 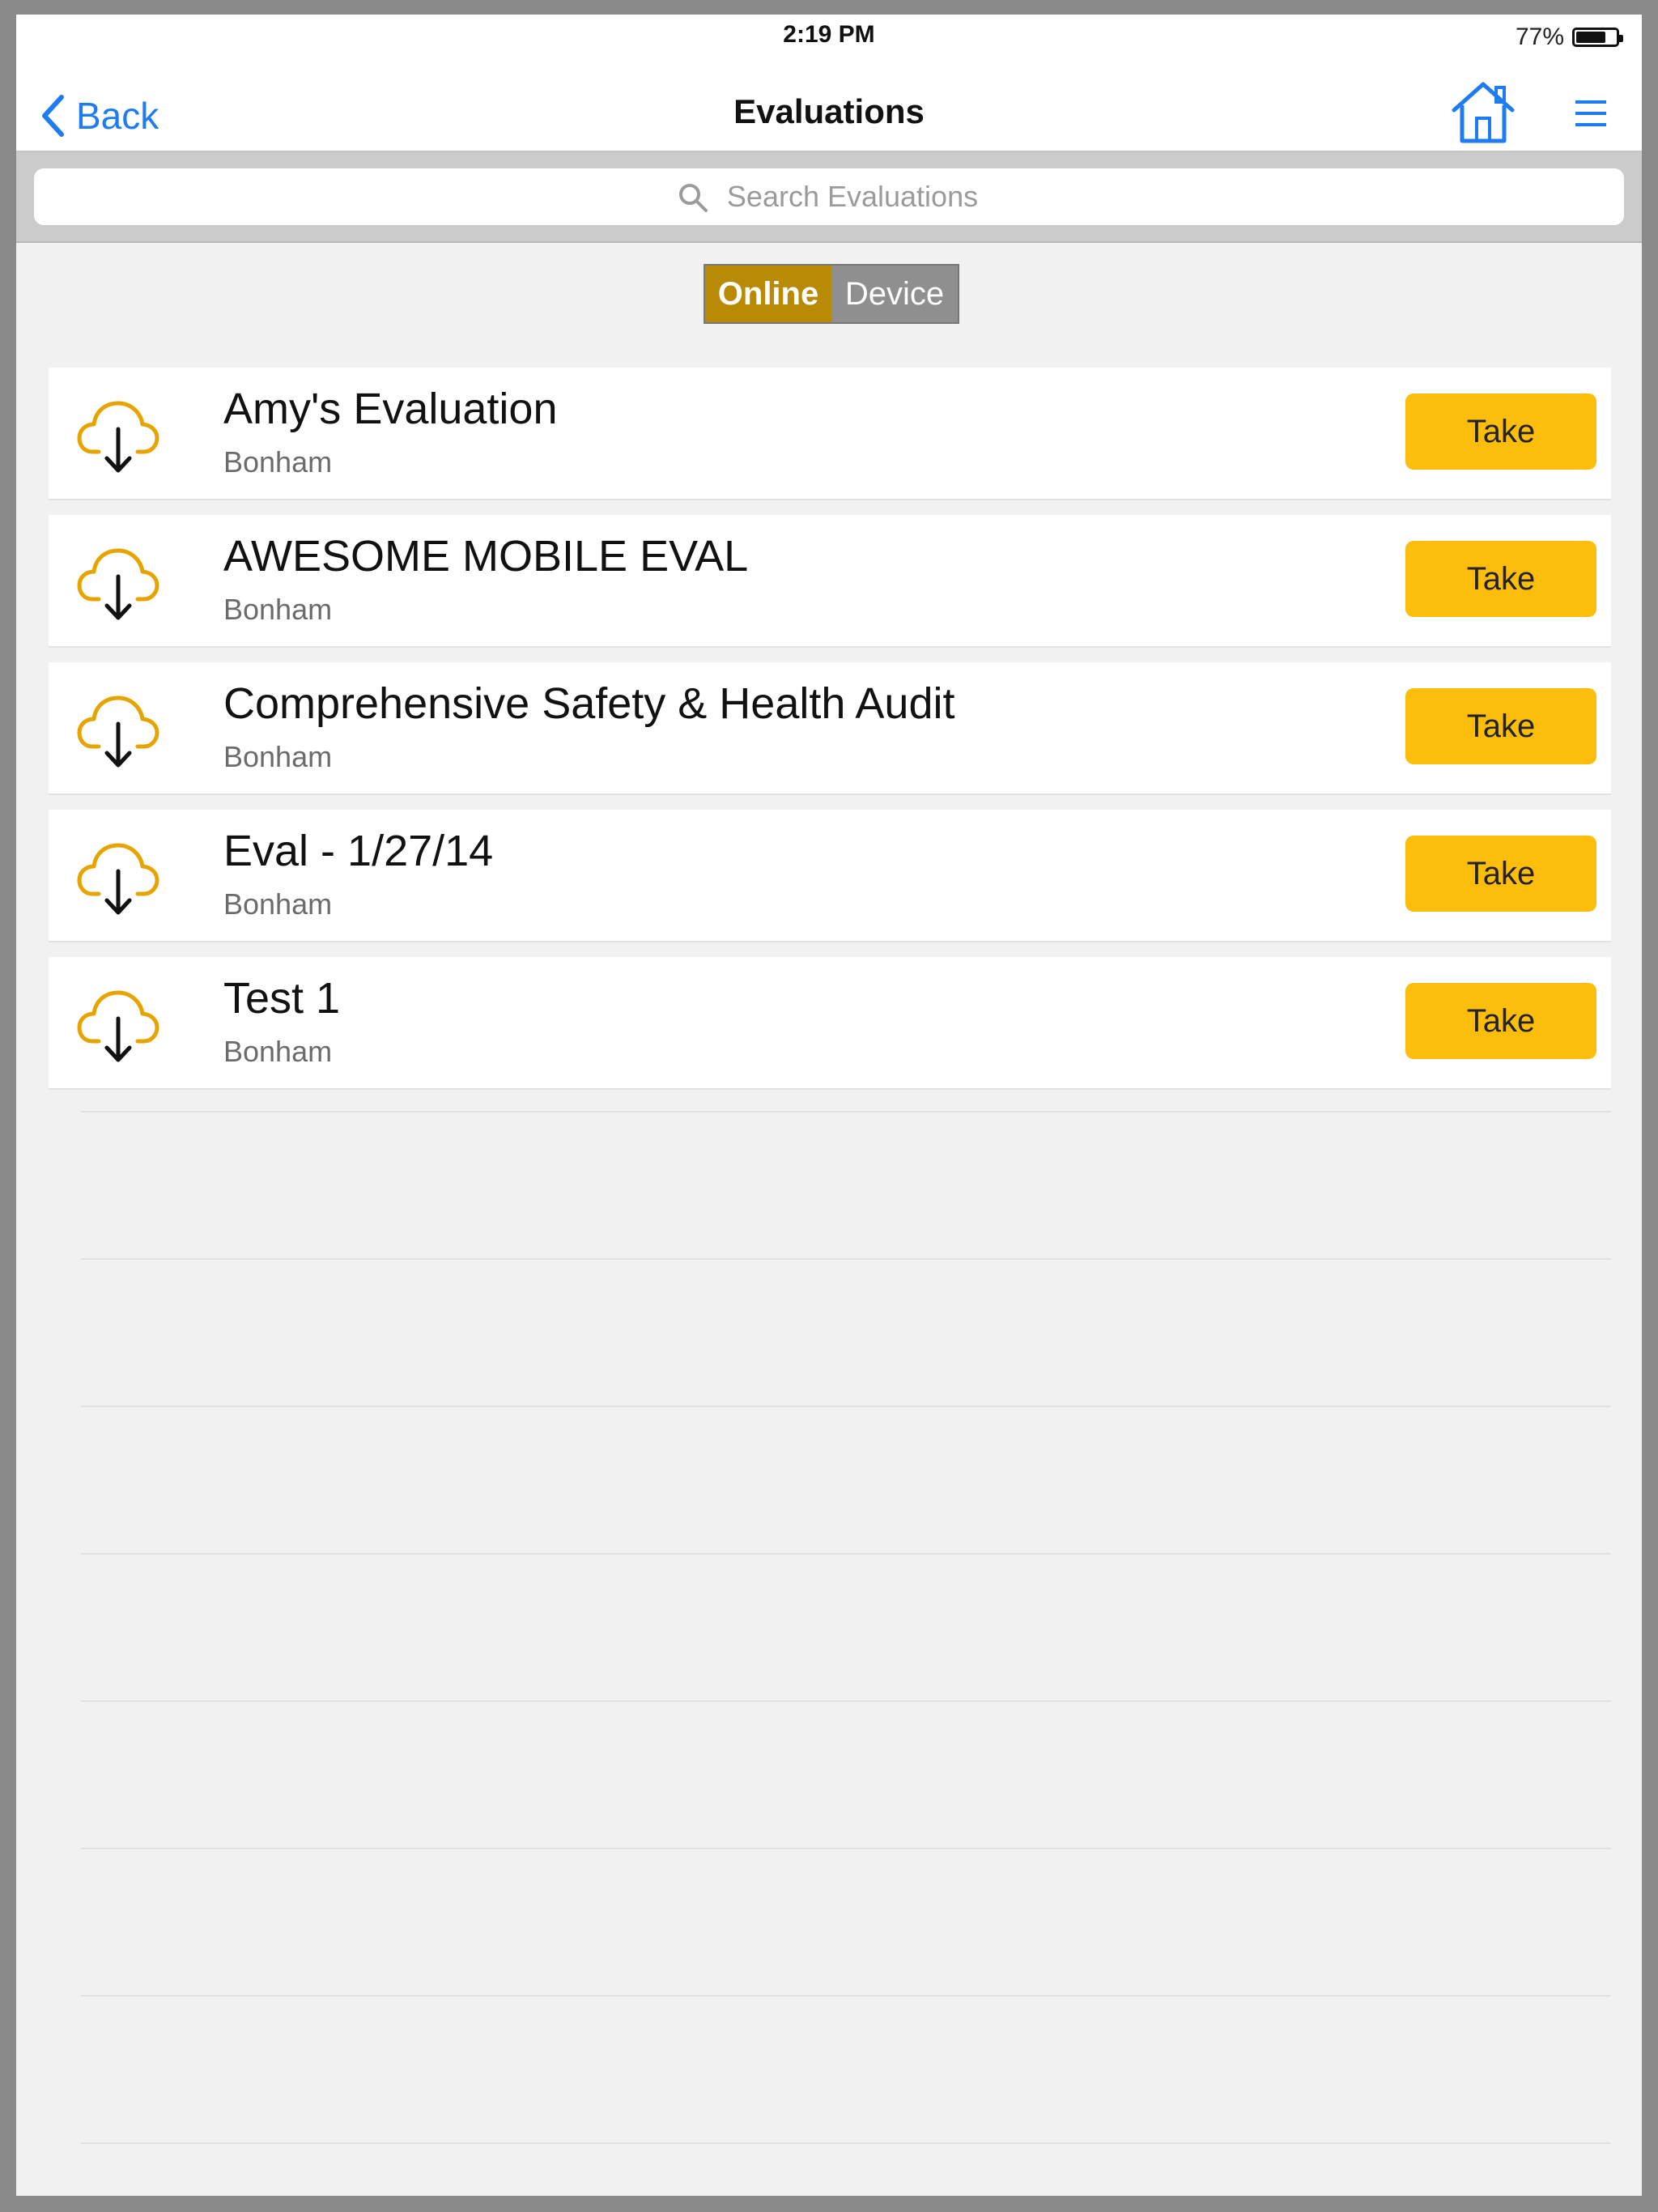 What do you see at coordinates (829, 111) in the screenshot?
I see `page-title: Evaluations` at bounding box center [829, 111].